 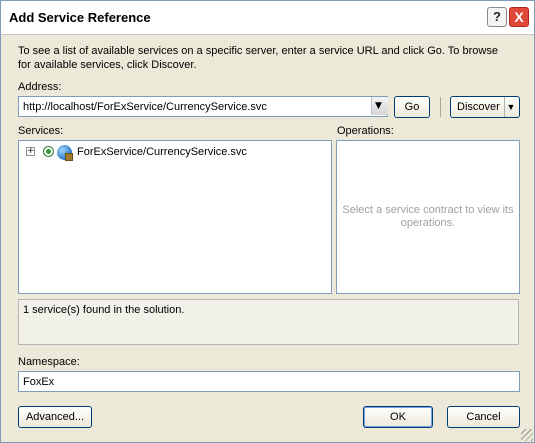 I want to click on status-message: 1 service(s) found in the solution., so click(x=104, y=310).